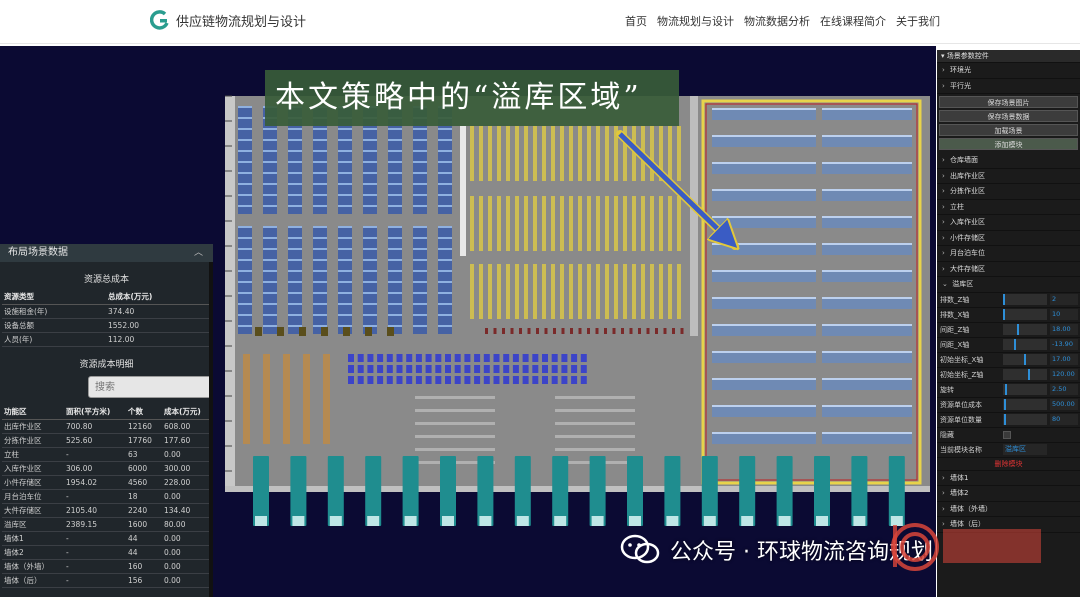 Image resolution: width=1080 pixels, height=597 pixels. Describe the element at coordinates (1007, 434) in the screenshot. I see `hidden-checkbox` at that location.